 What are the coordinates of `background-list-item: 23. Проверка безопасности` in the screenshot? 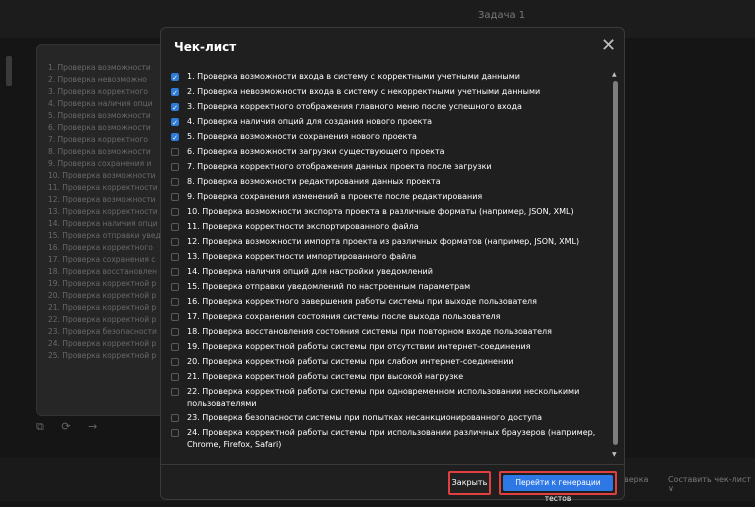 It's located at (106, 332).